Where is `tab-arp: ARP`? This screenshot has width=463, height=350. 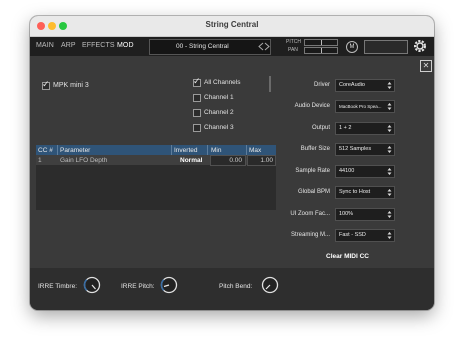 tab-arp: ARP is located at coordinates (68, 45).